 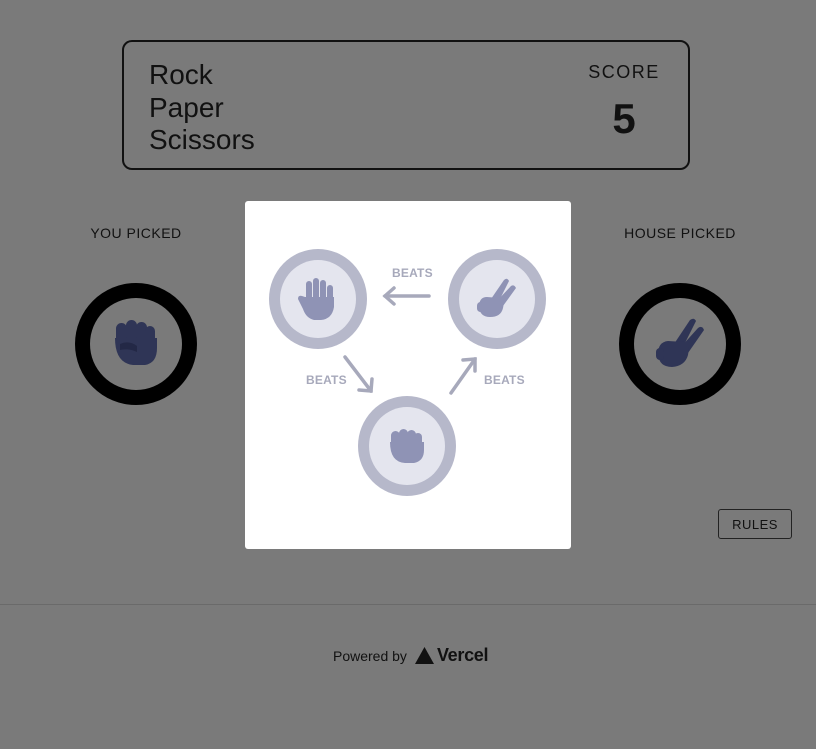 I want to click on game-title: Rock Paper Scissors, so click(x=202, y=108).